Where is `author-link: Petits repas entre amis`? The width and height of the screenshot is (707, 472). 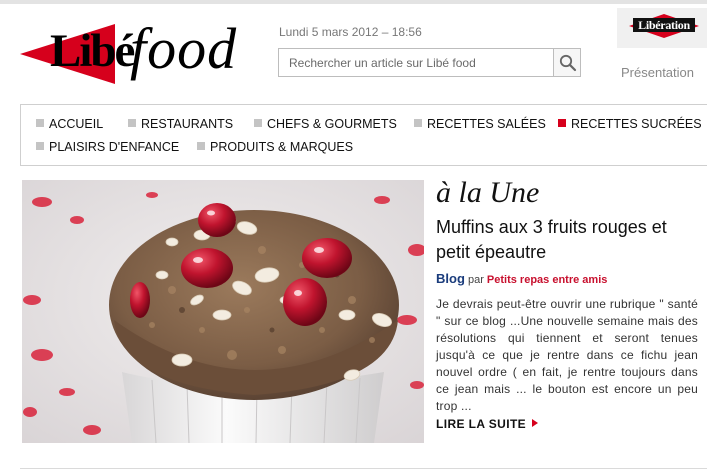
author-link: Petits repas entre amis is located at coordinates (547, 280).